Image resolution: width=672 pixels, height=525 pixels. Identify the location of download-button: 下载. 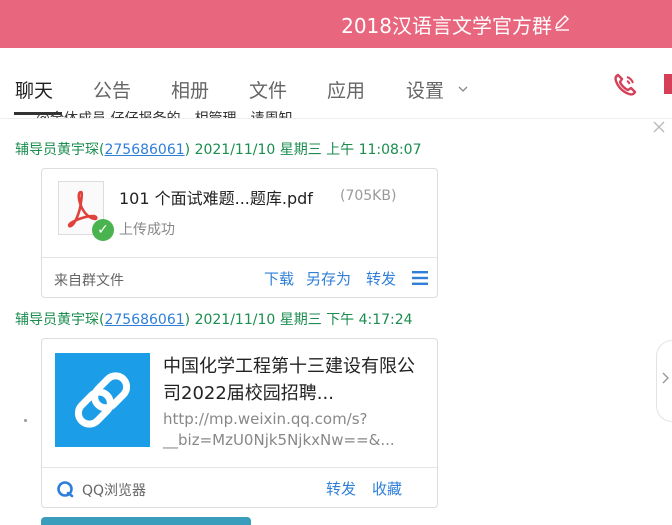
(279, 278).